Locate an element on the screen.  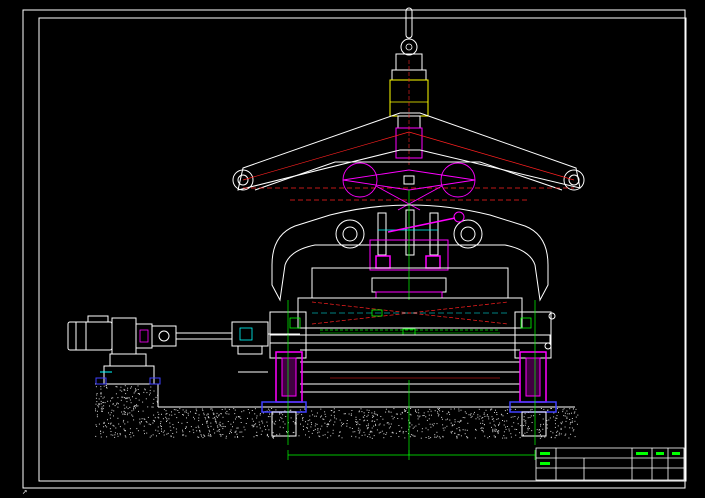
lever-arms is located at coordinates (408, 151).